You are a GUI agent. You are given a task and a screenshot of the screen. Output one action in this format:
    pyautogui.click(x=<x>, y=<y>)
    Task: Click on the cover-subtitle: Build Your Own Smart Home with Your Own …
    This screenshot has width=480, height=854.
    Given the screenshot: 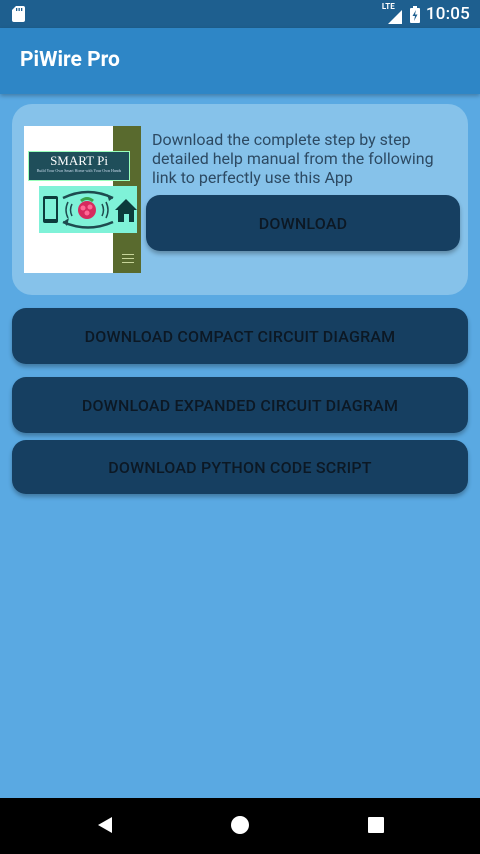 What is the action you would take?
    pyautogui.click(x=79, y=170)
    